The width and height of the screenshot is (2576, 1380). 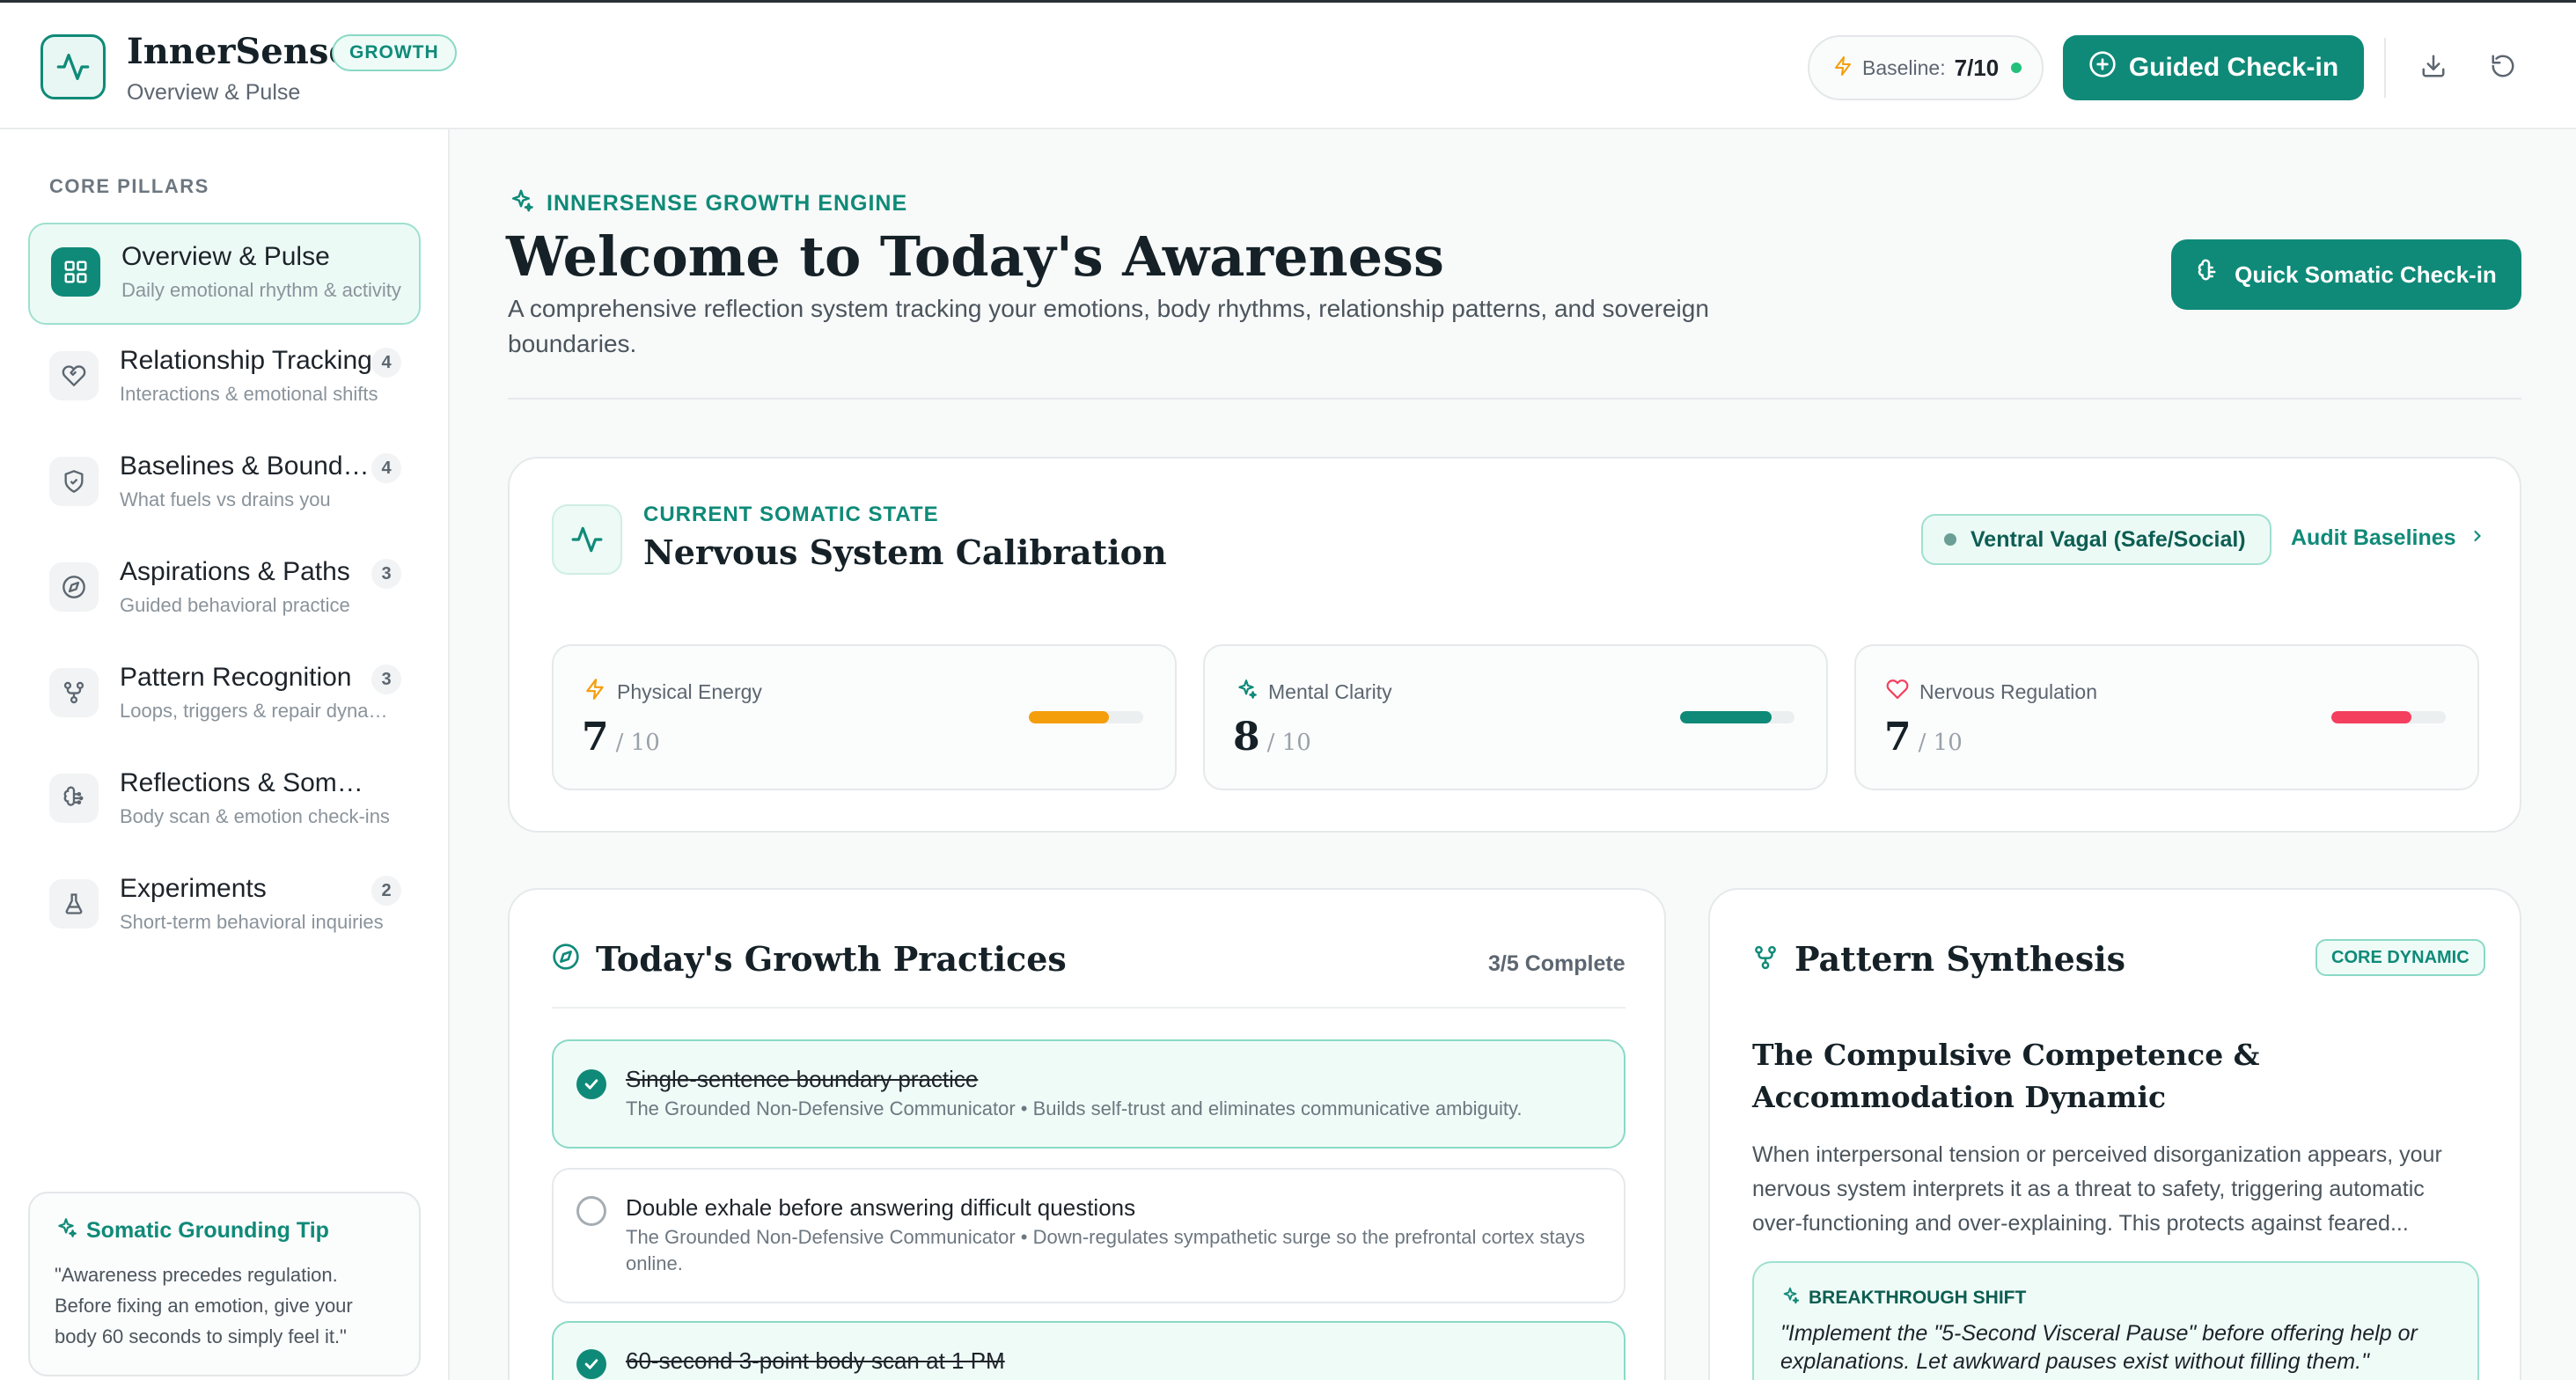 I want to click on brand-name: InnerSense, so click(x=239, y=51).